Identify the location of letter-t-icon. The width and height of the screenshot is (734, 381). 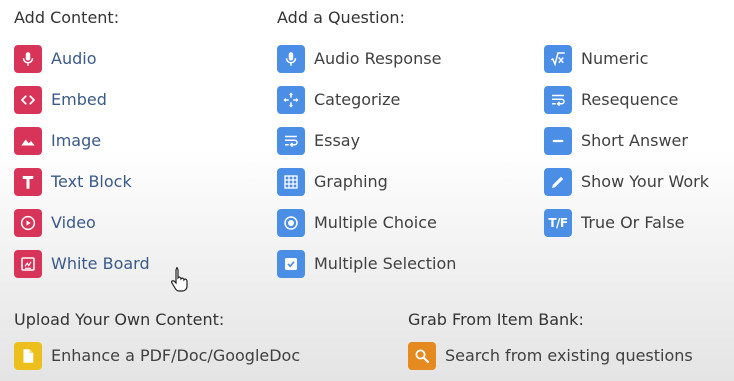
(28, 182).